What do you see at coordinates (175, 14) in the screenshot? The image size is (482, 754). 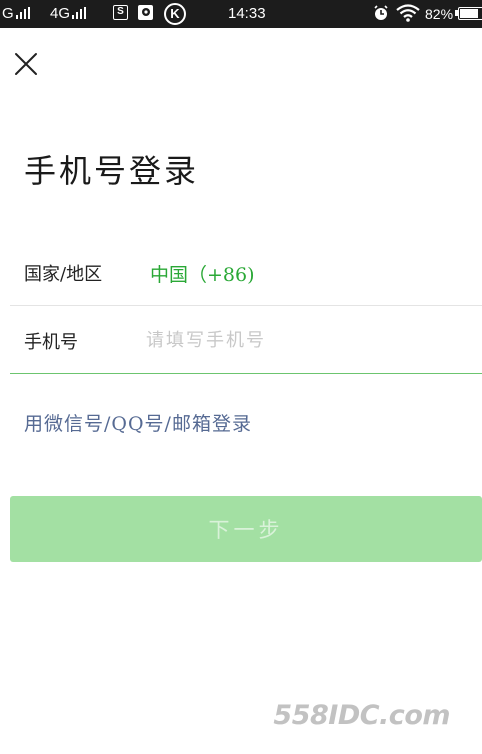 I see `k-icon: K` at bounding box center [175, 14].